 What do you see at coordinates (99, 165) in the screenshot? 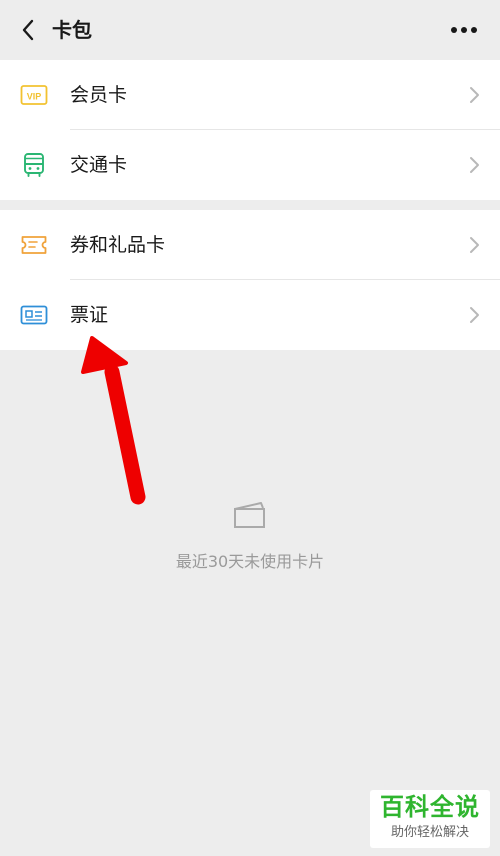
I see `list-item-label: 交通卡` at bounding box center [99, 165].